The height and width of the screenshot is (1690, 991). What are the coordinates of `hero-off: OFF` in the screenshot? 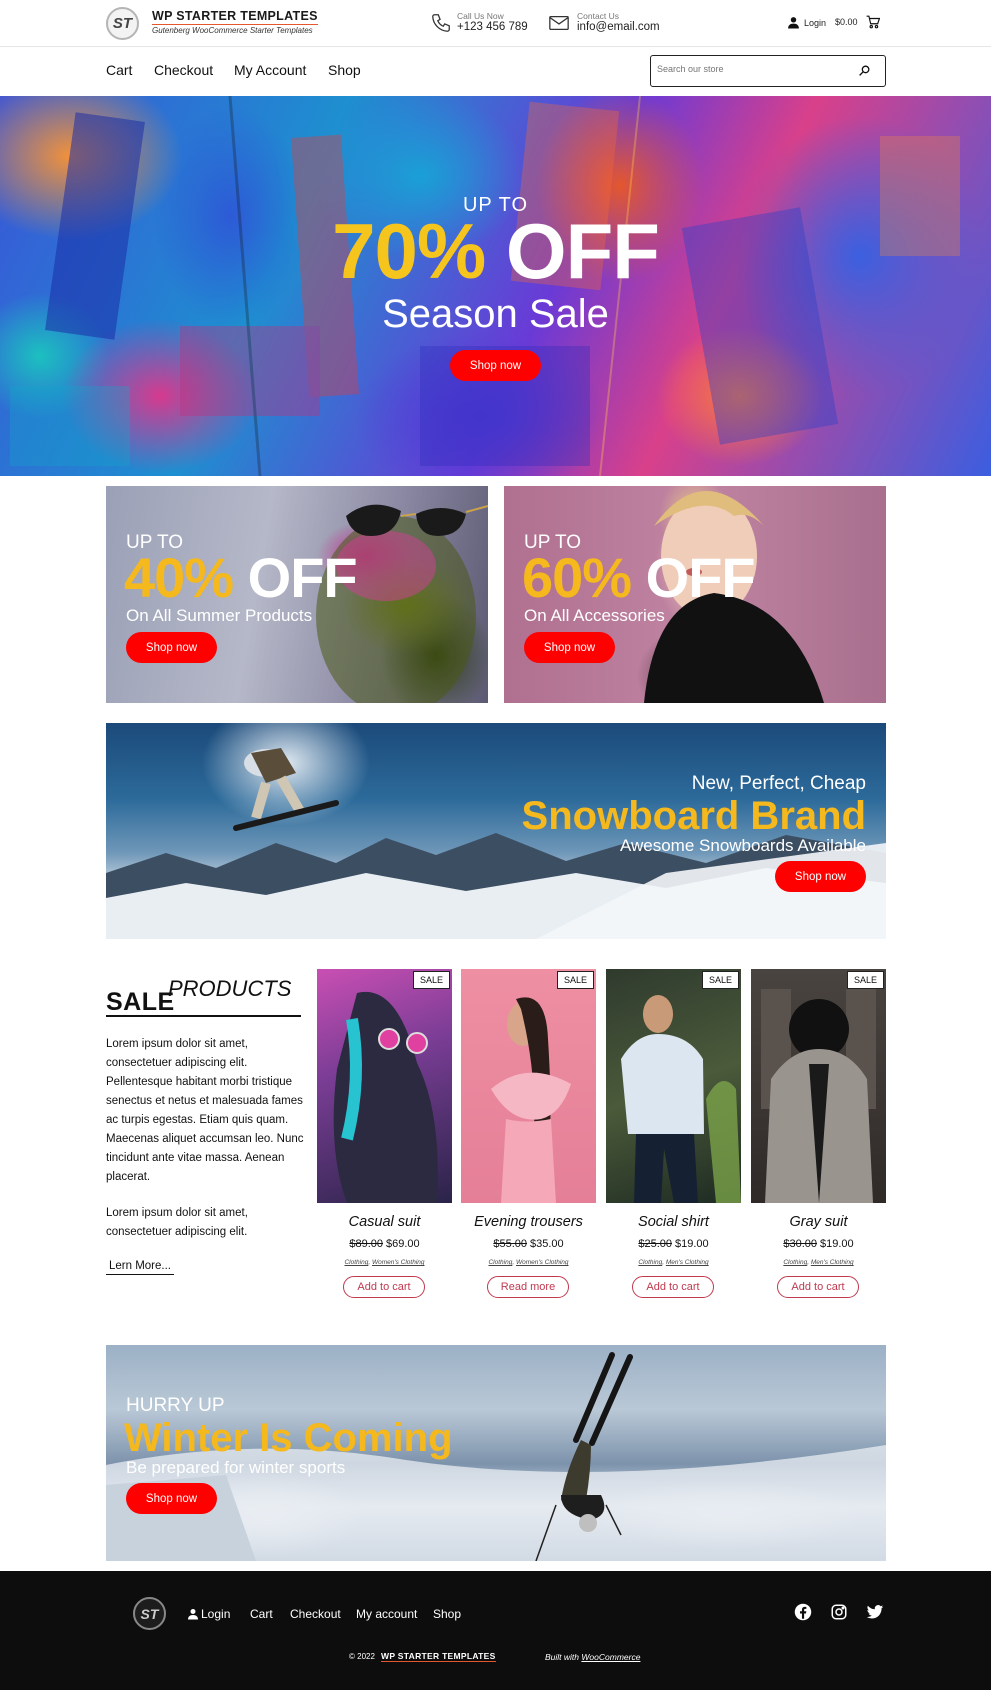 It's located at (582, 251).